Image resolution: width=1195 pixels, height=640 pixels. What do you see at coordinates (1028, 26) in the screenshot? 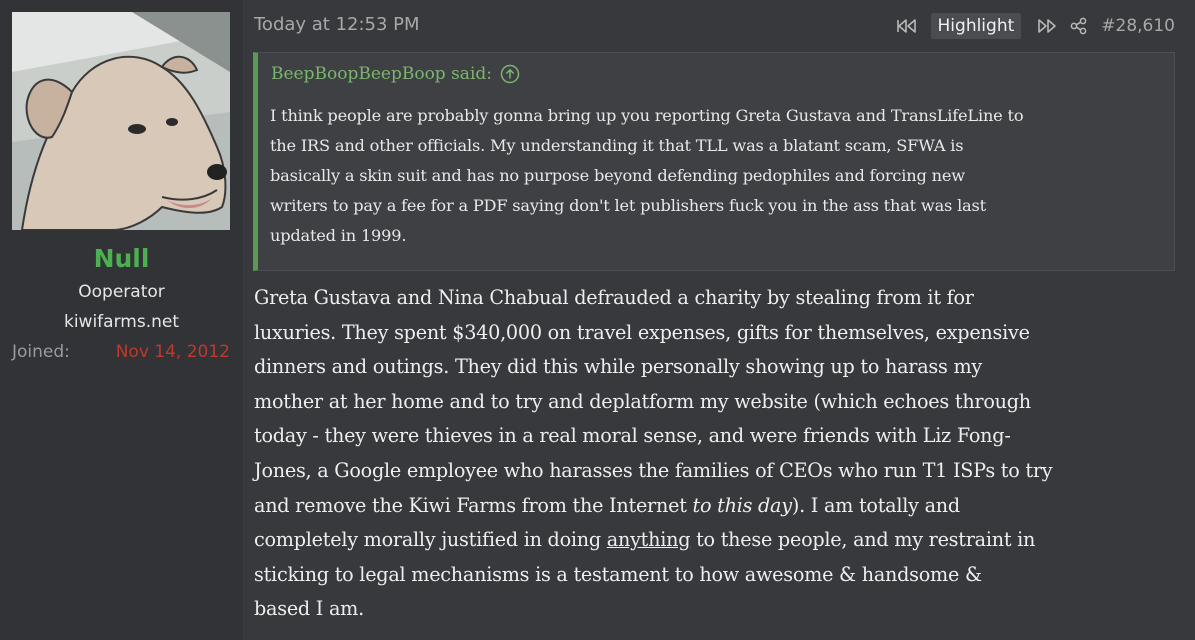
I see `post-actions: Highlight #28,610` at bounding box center [1028, 26].